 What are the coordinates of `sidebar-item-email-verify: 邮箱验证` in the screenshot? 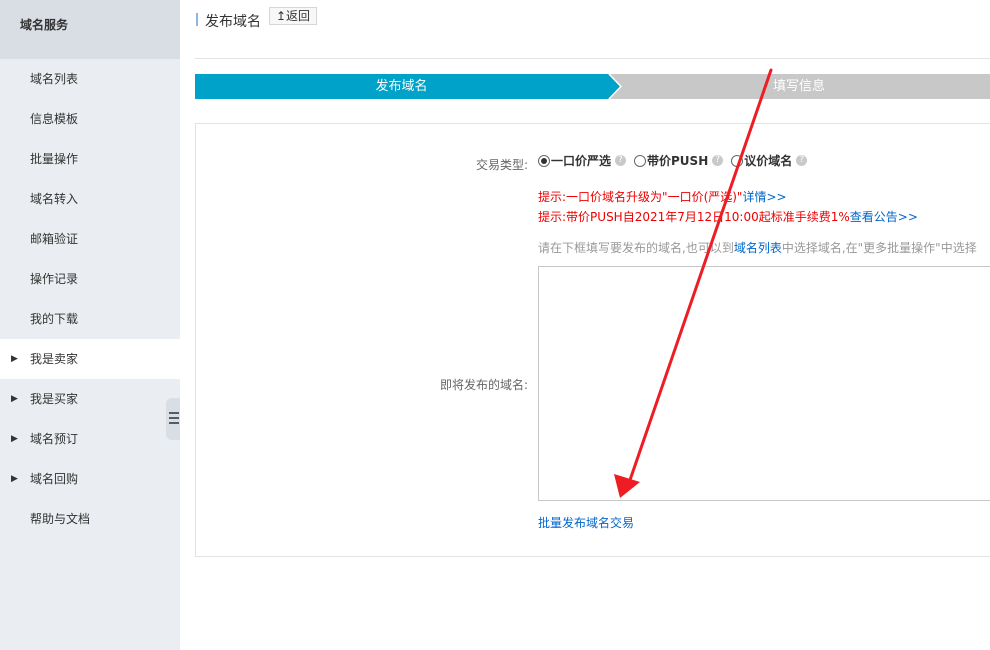 It's located at (90, 239).